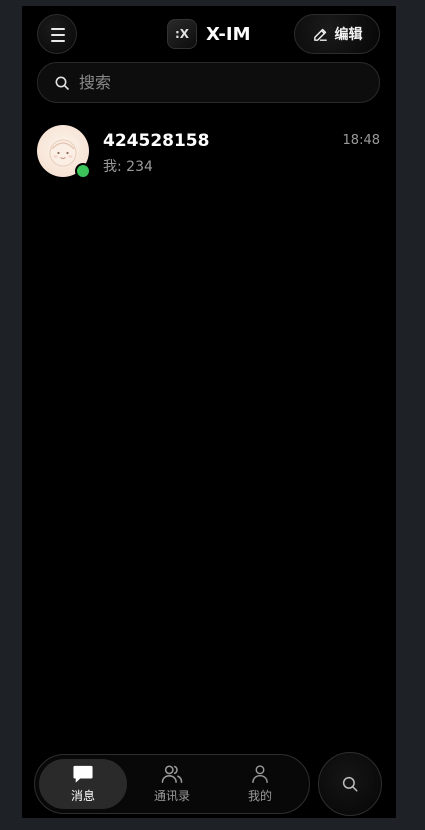 This screenshot has width=425, height=830. I want to click on edit-button: 编辑, so click(337, 34).